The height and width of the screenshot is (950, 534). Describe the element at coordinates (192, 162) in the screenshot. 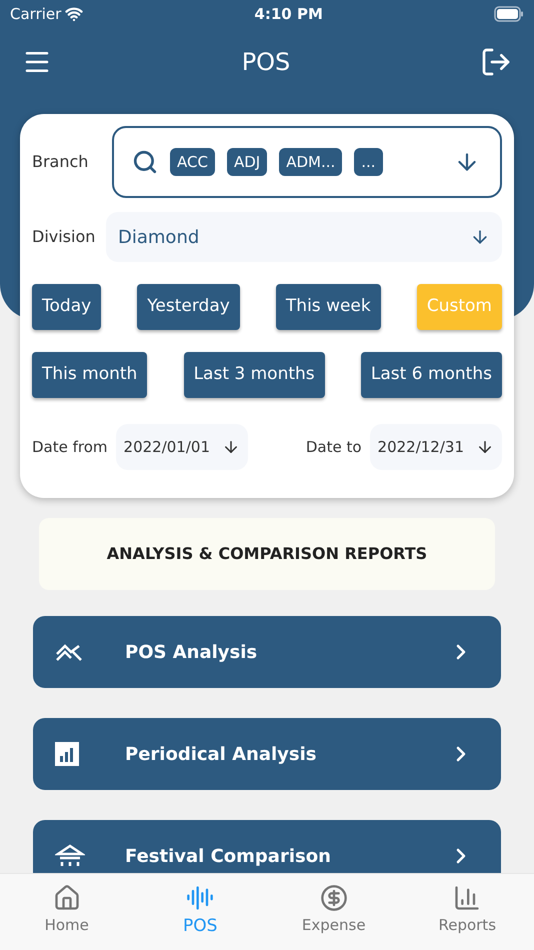

I see `branch-chip: ACC` at that location.